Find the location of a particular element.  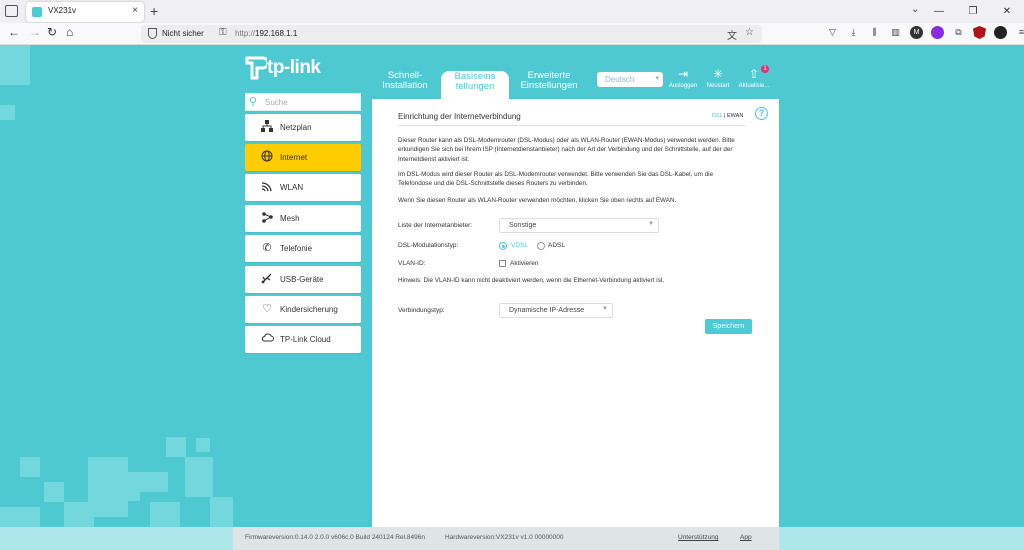

vlan-checkbox is located at coordinates (502, 263).